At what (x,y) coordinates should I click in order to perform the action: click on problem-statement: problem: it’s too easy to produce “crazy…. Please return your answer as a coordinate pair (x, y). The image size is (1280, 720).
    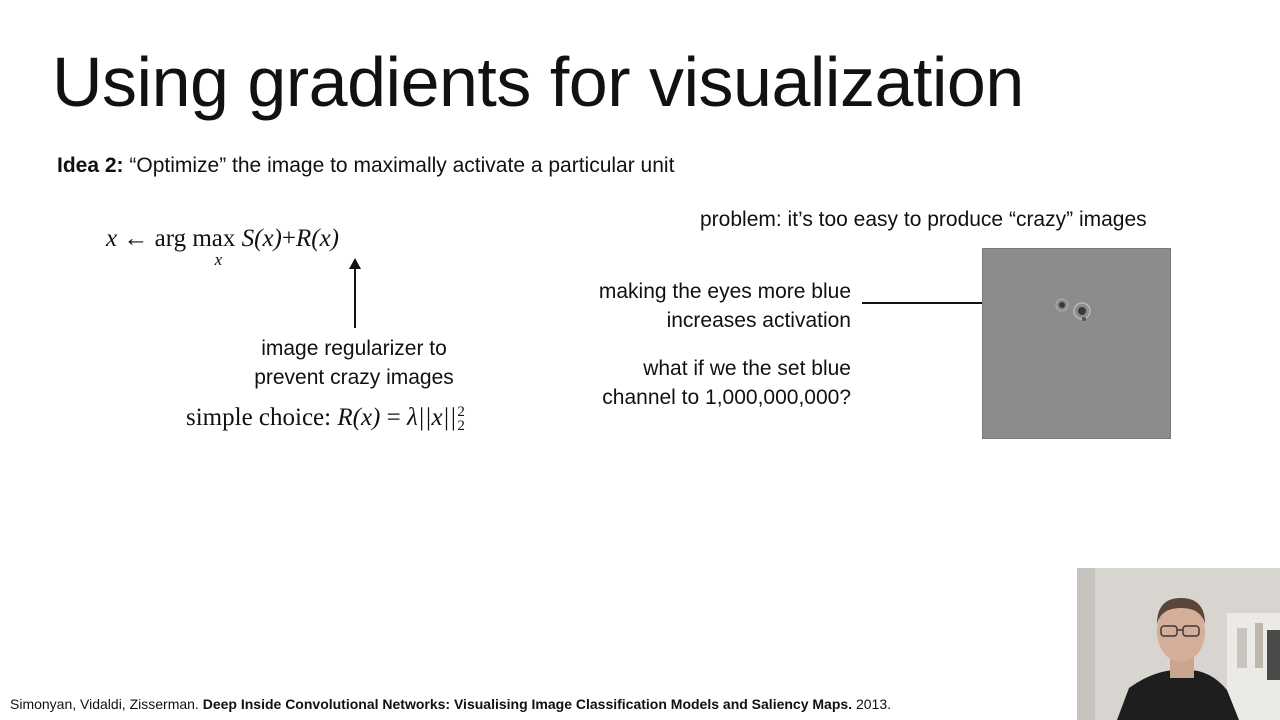
    Looking at the image, I should click on (923, 219).